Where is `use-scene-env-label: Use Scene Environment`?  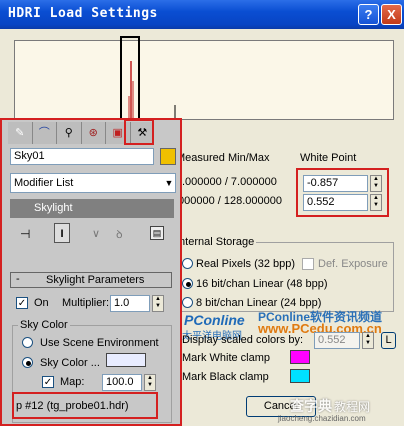
use-scene-env-label: Use Scene Environment is located at coordinates (99, 343).